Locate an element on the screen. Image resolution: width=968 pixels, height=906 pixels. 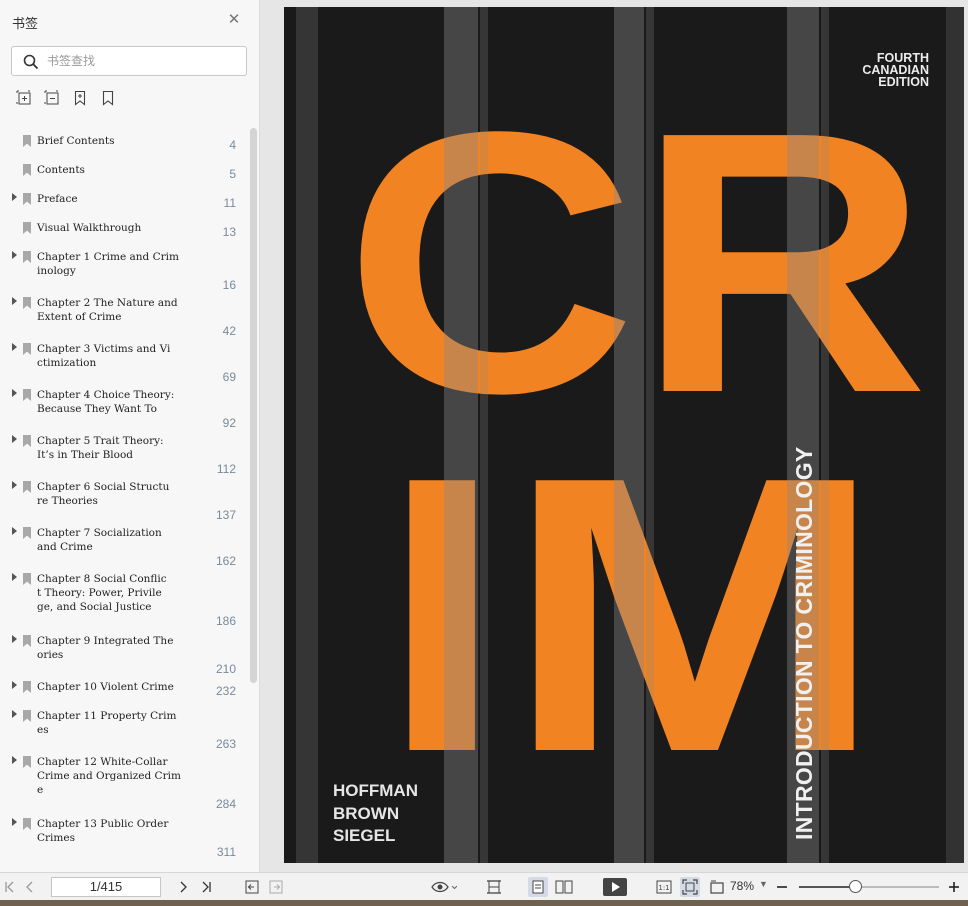
forward-view-icon is located at coordinates (276, 887).